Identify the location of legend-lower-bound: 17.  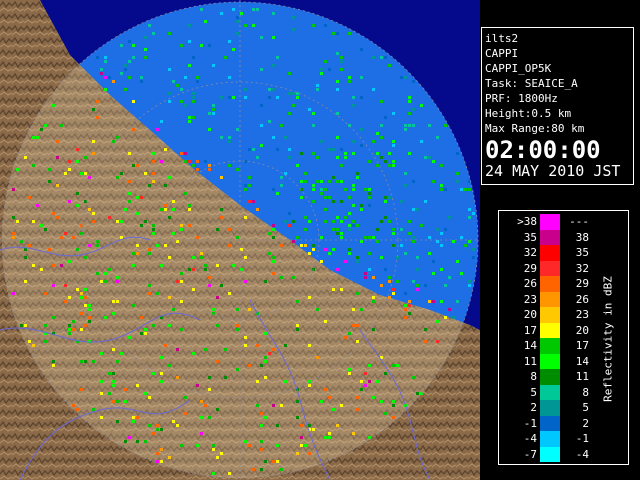
(530, 330).